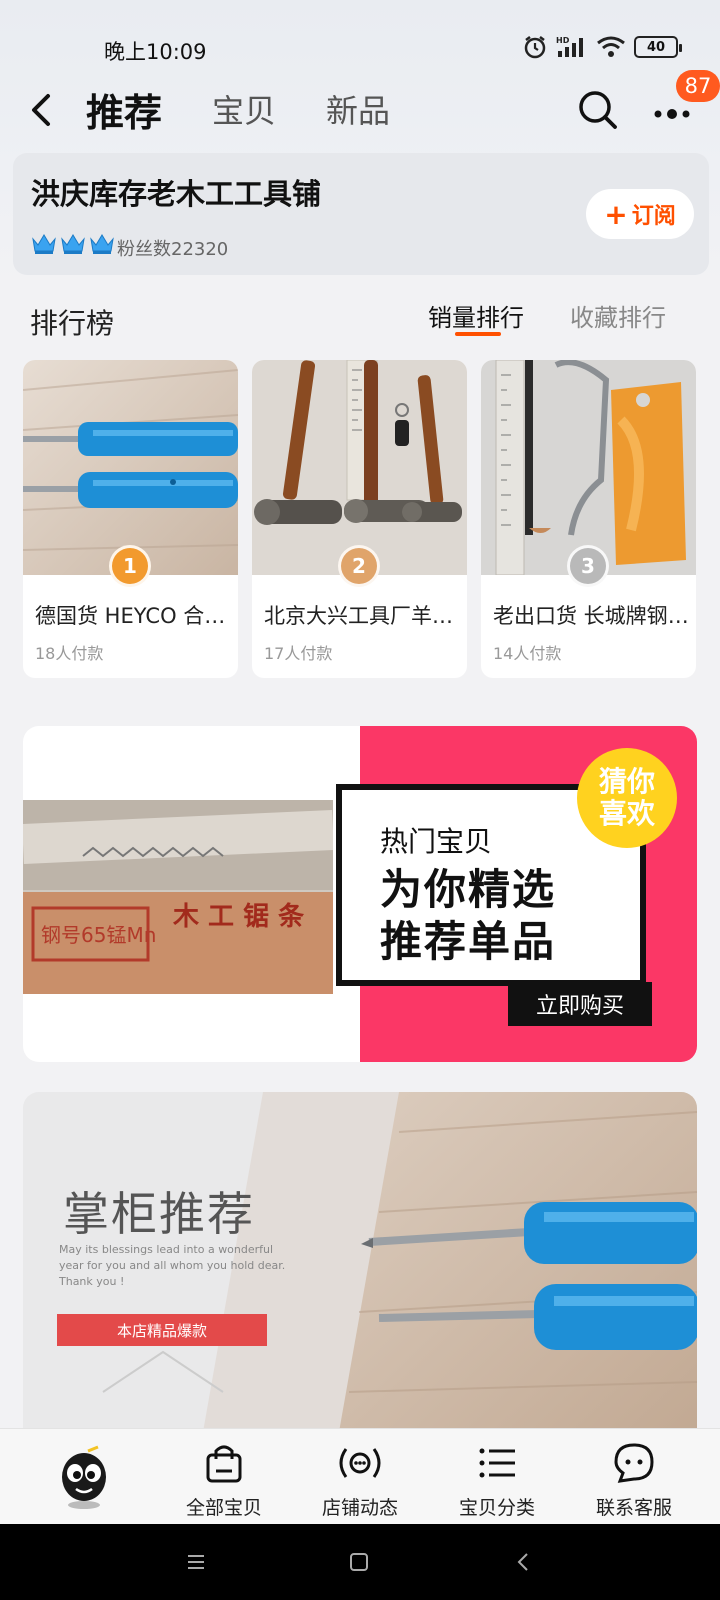 The width and height of the screenshot is (720, 1600). I want to click on menu-icon, so click(196, 1562).